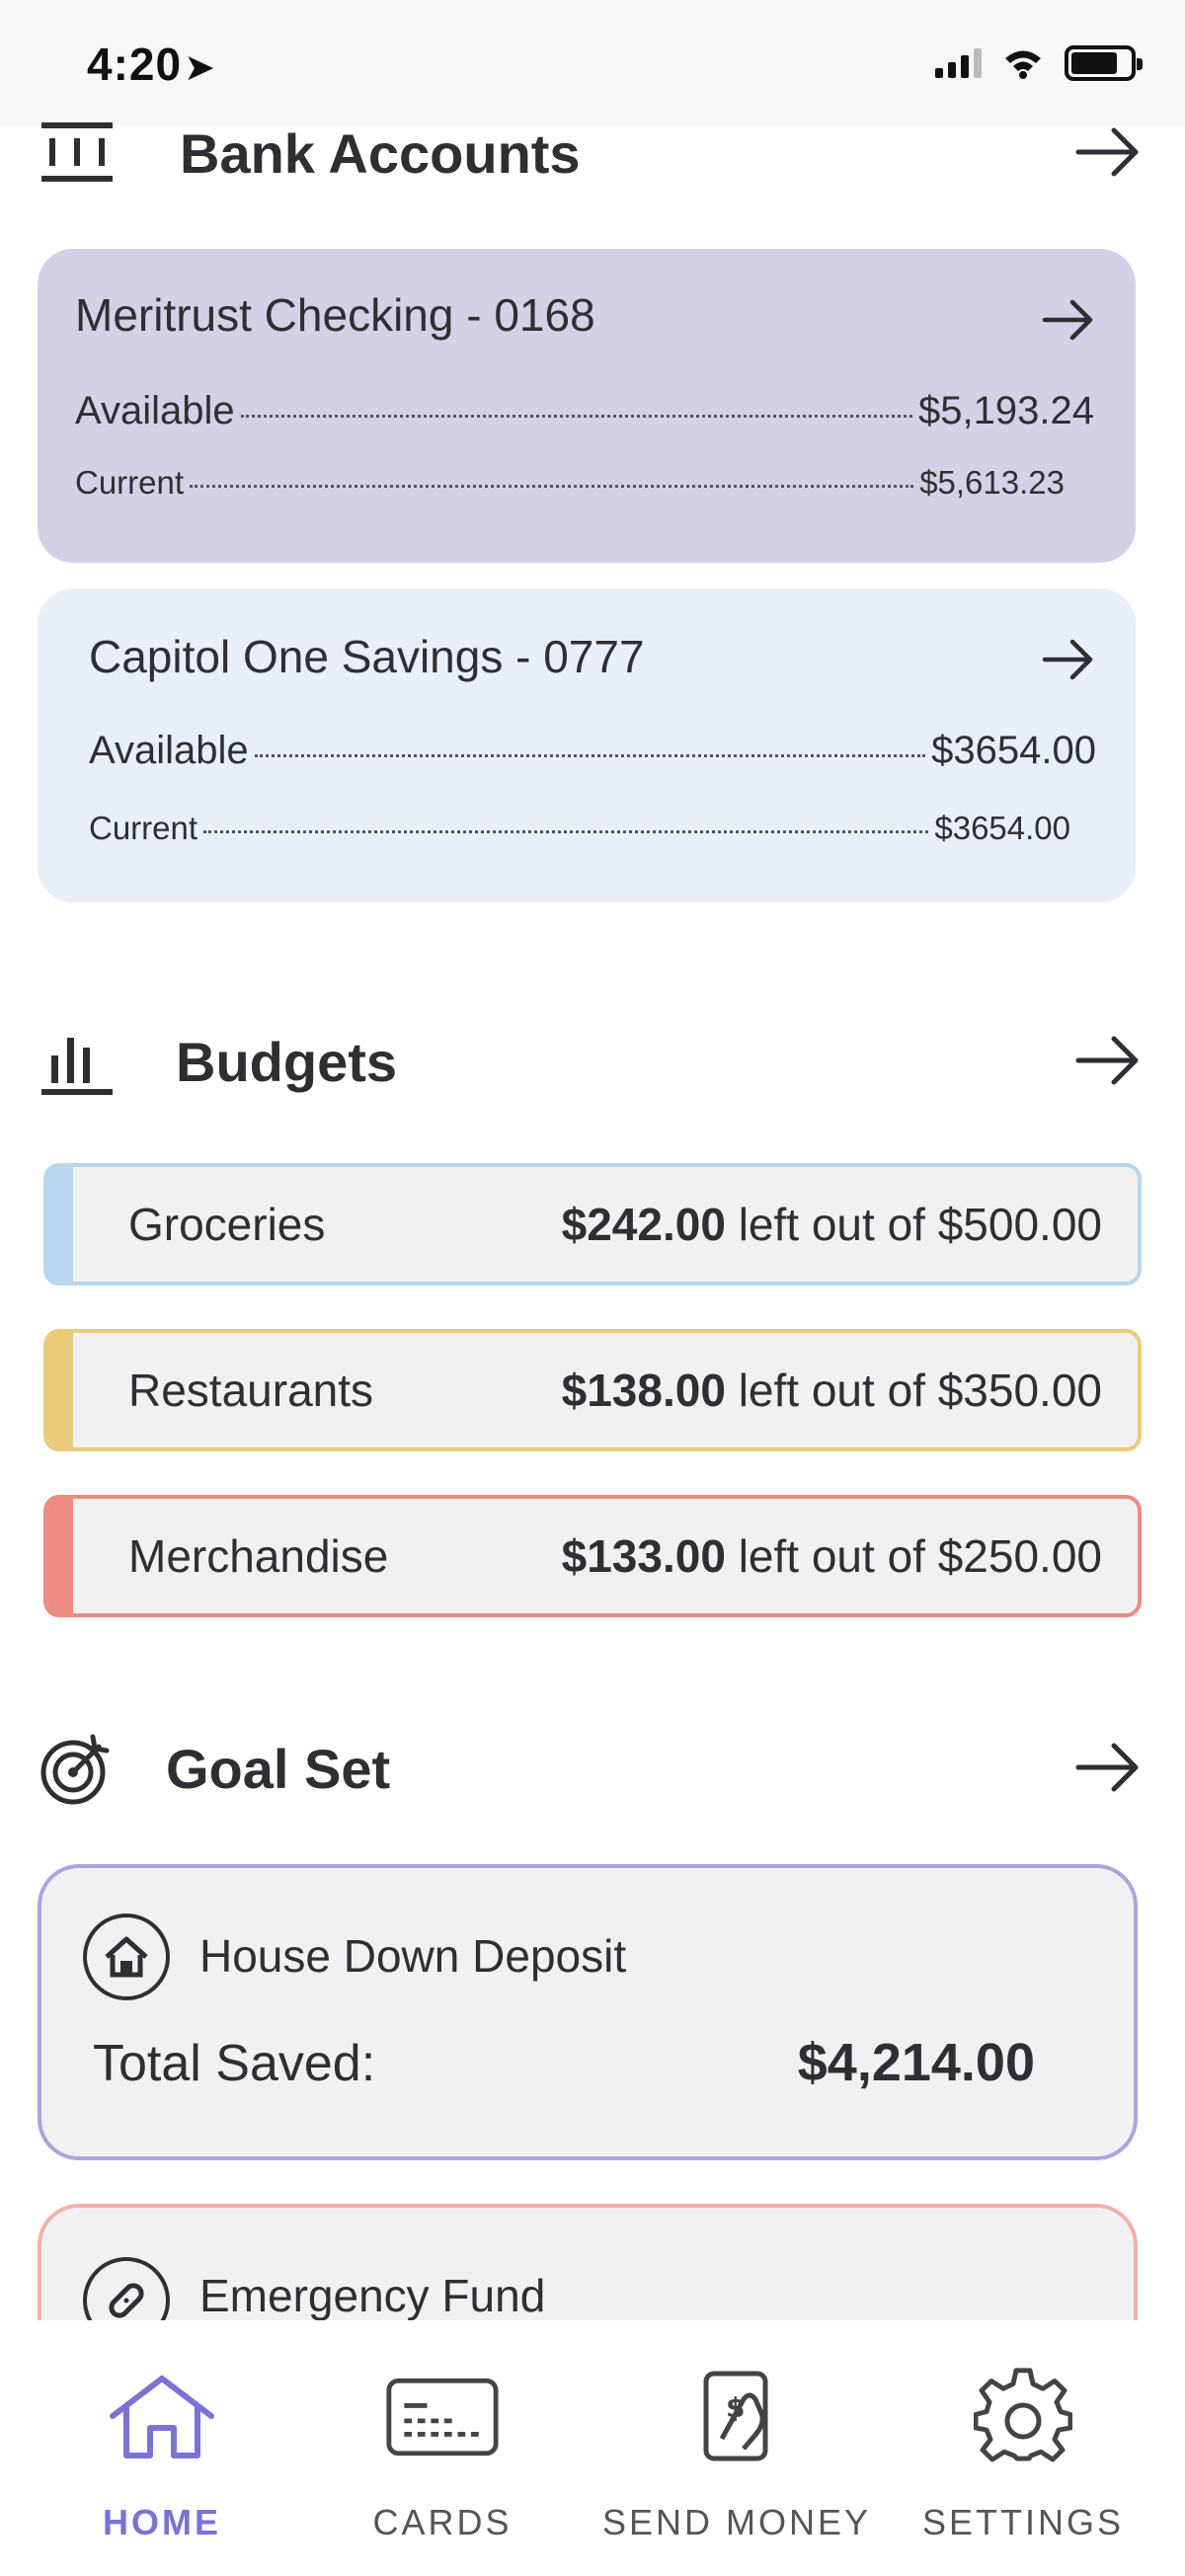 This screenshot has height=2576, width=1185. What do you see at coordinates (644, 1556) in the screenshot?
I see `budget-left-value: $133.00` at bounding box center [644, 1556].